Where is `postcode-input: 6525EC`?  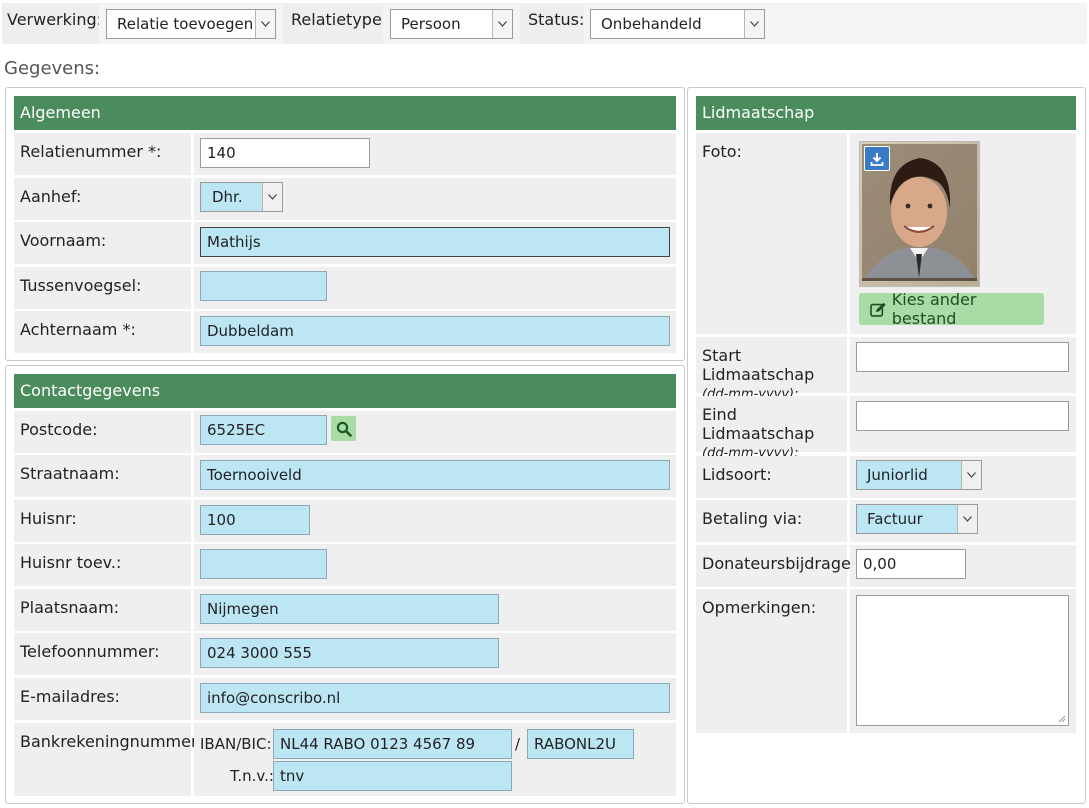
postcode-input: 6525EC is located at coordinates (263, 430).